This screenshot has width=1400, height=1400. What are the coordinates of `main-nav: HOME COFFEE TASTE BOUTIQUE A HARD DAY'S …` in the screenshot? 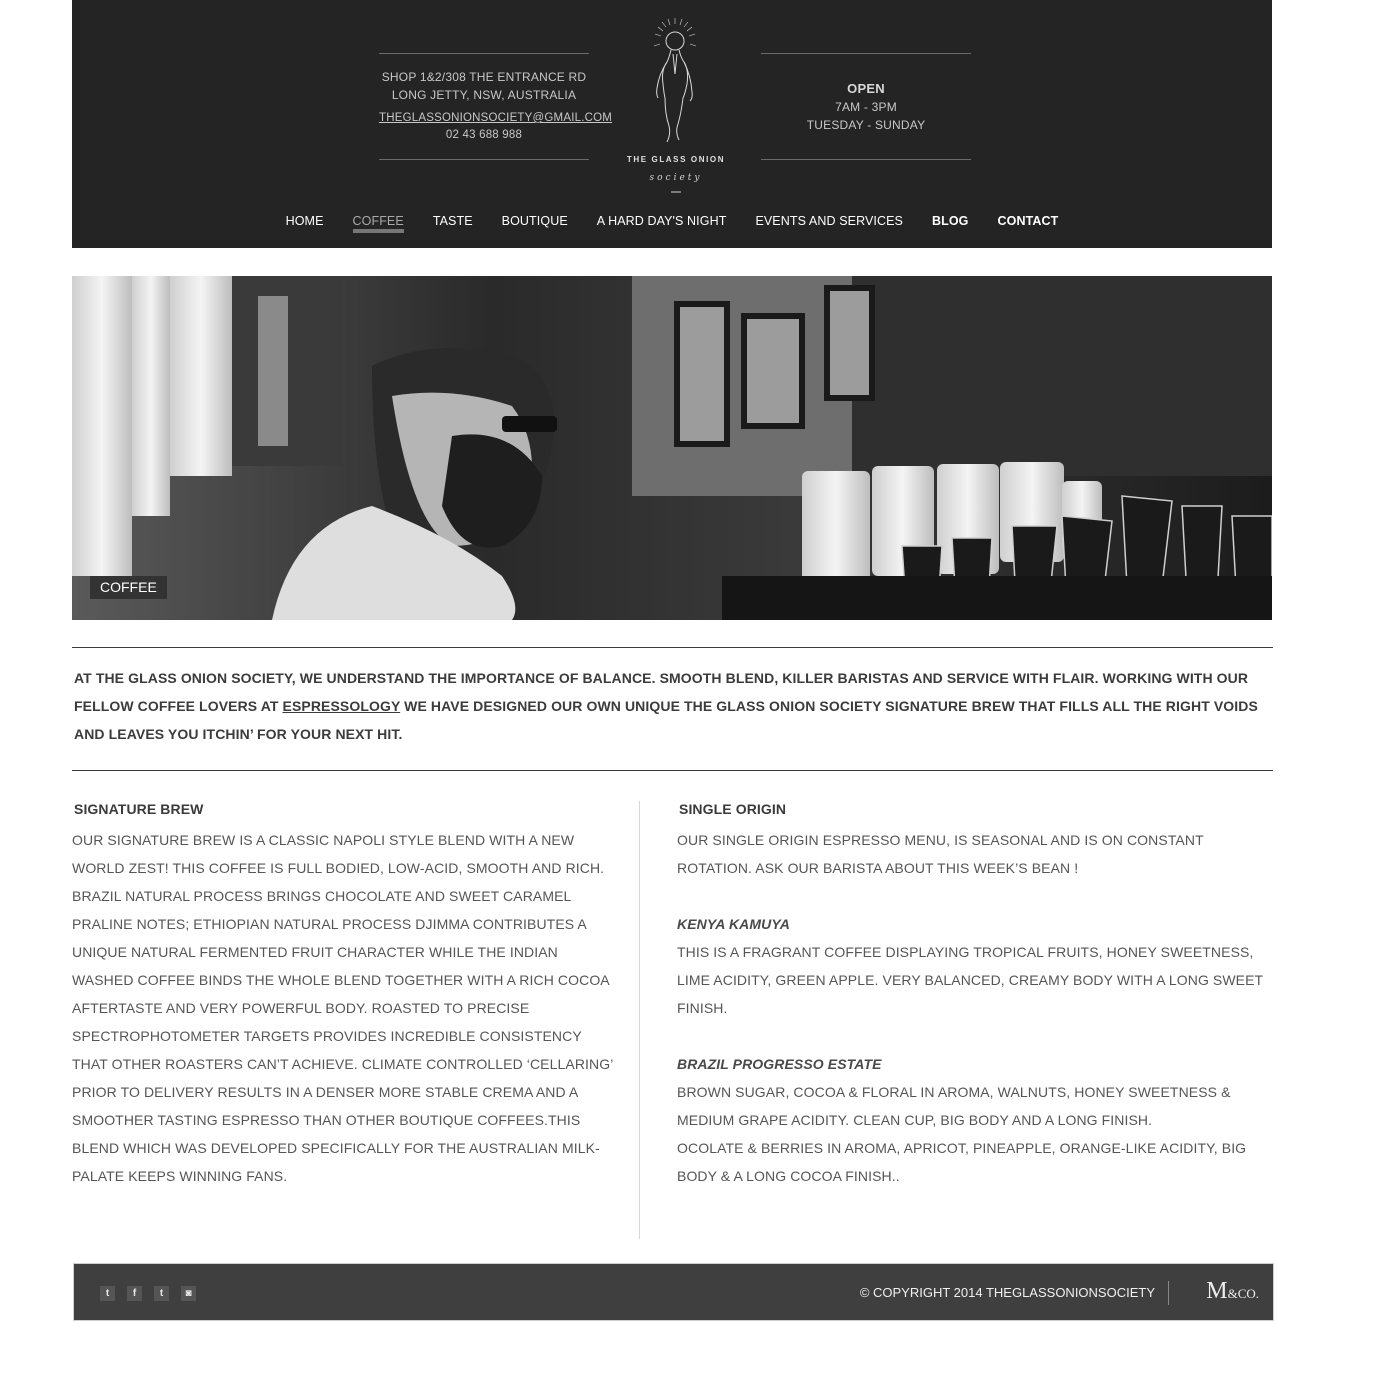 It's located at (672, 229).